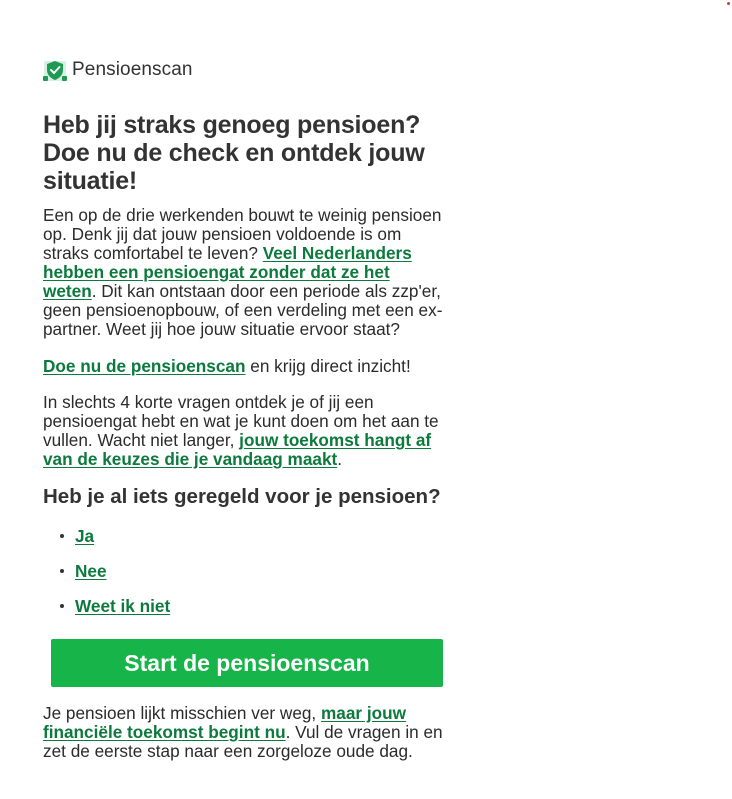  I want to click on list-item: Ja, so click(253, 536).